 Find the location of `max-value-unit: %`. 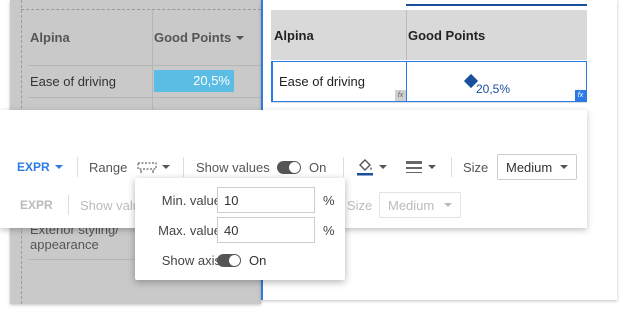

max-value-unit: % is located at coordinates (329, 230).